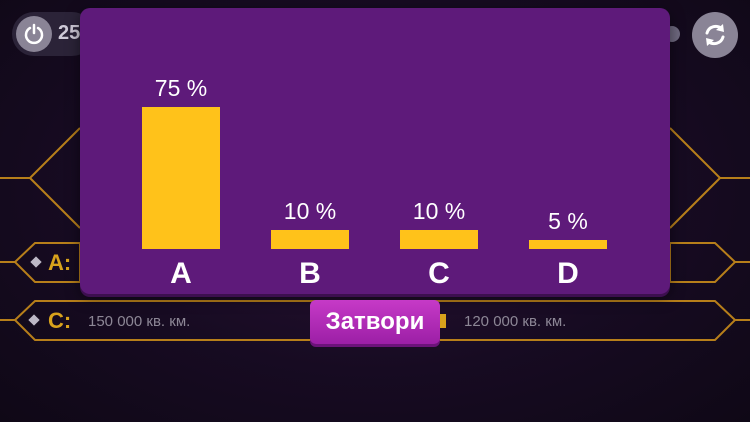 The image size is (750, 422). What do you see at coordinates (439, 239) in the screenshot?
I see `bar-c` at bounding box center [439, 239].